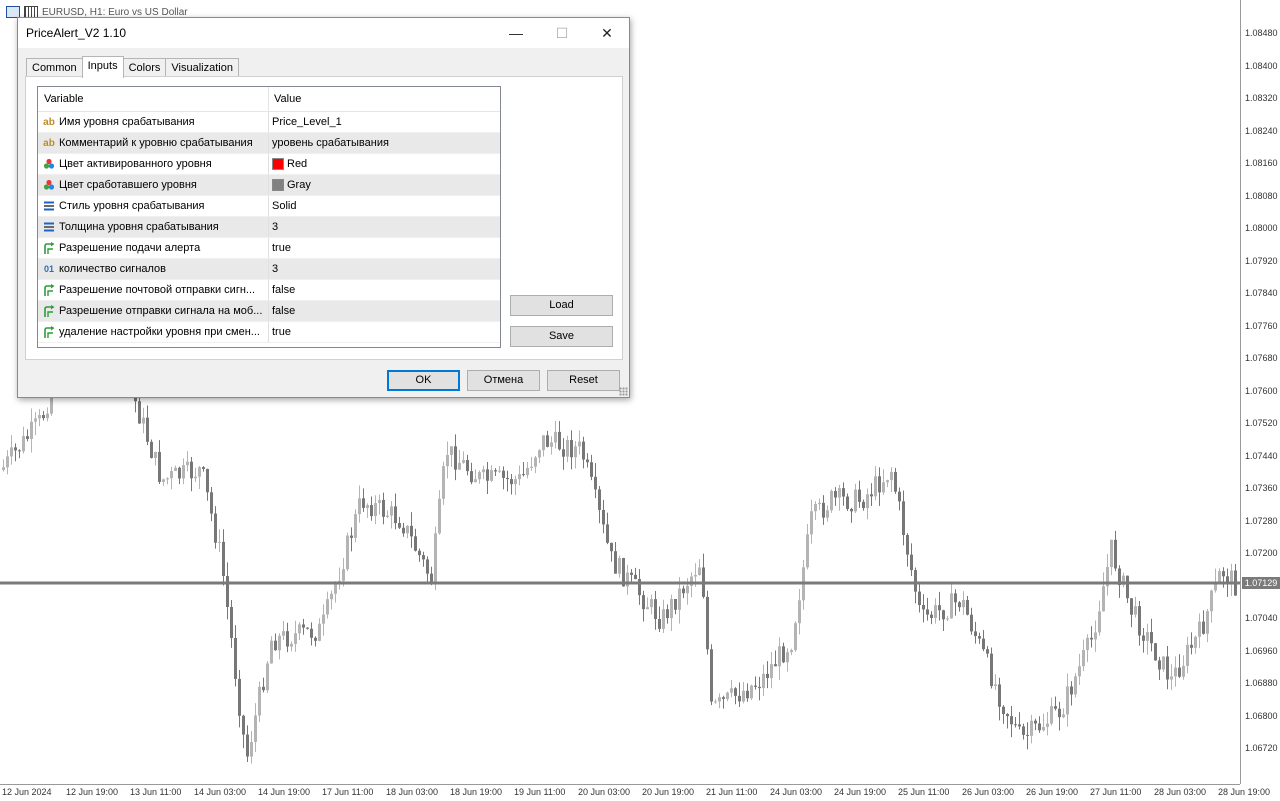 This screenshot has width=1280, height=801. I want to click on tab-inputs: Inputs, so click(102, 67).